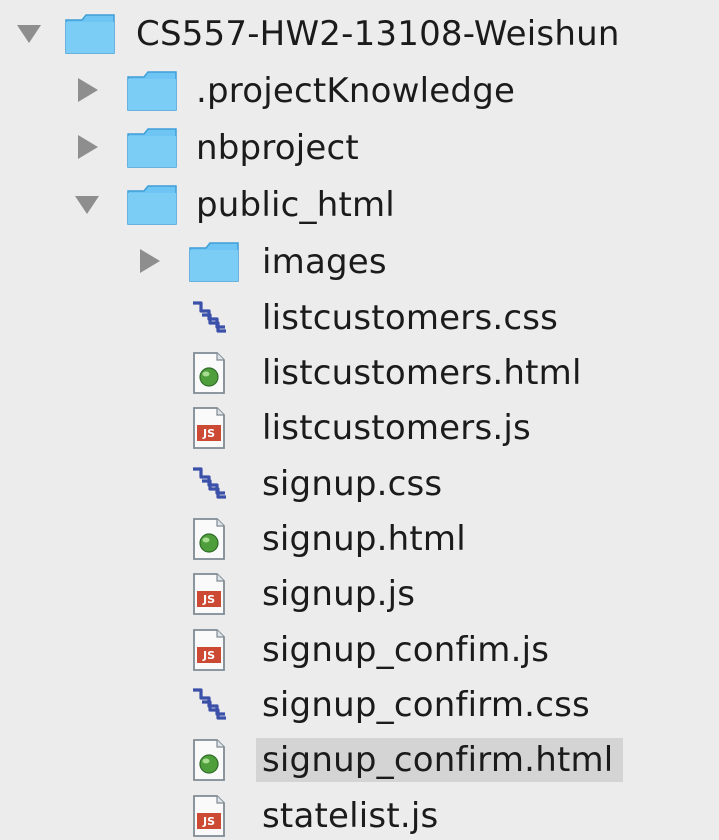  Describe the element at coordinates (295, 205) in the screenshot. I see `tree-row-label: public_html` at that location.